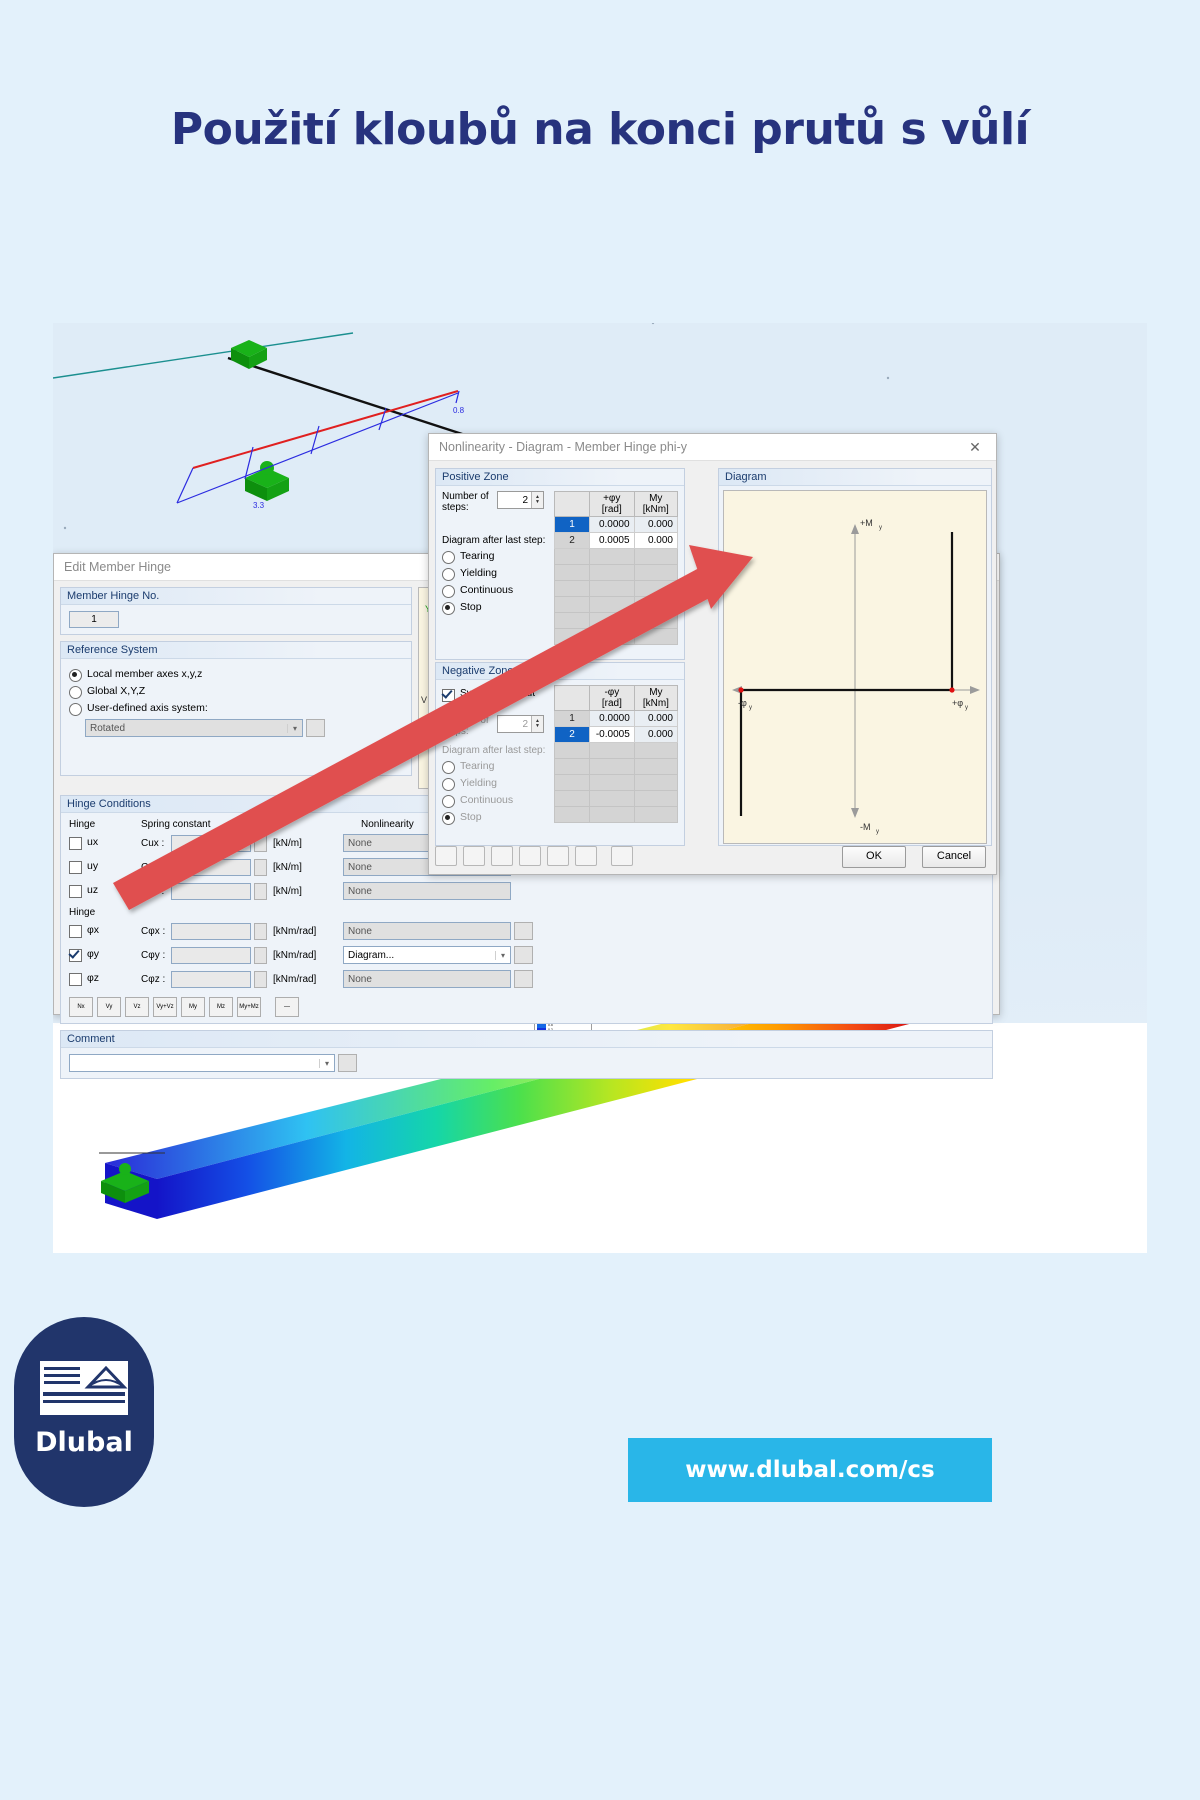 This screenshot has height=1800, width=1200. I want to click on edit-nonlinearity-button-phiz, so click(523, 979).